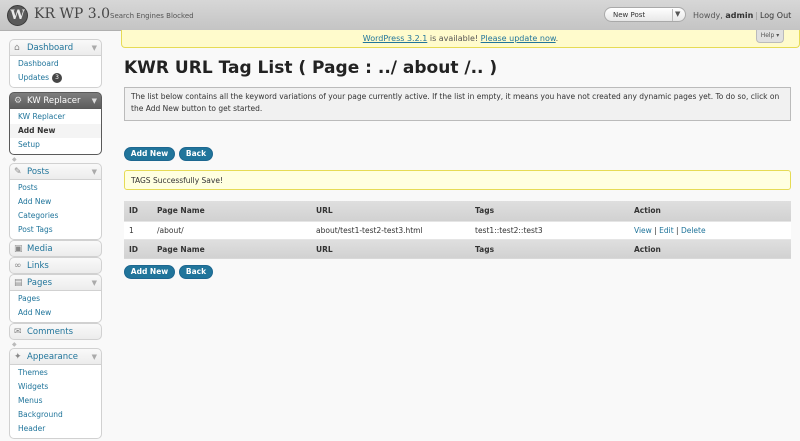 The height and width of the screenshot is (441, 800). I want to click on submenu-item-menus: Menus, so click(55, 401).